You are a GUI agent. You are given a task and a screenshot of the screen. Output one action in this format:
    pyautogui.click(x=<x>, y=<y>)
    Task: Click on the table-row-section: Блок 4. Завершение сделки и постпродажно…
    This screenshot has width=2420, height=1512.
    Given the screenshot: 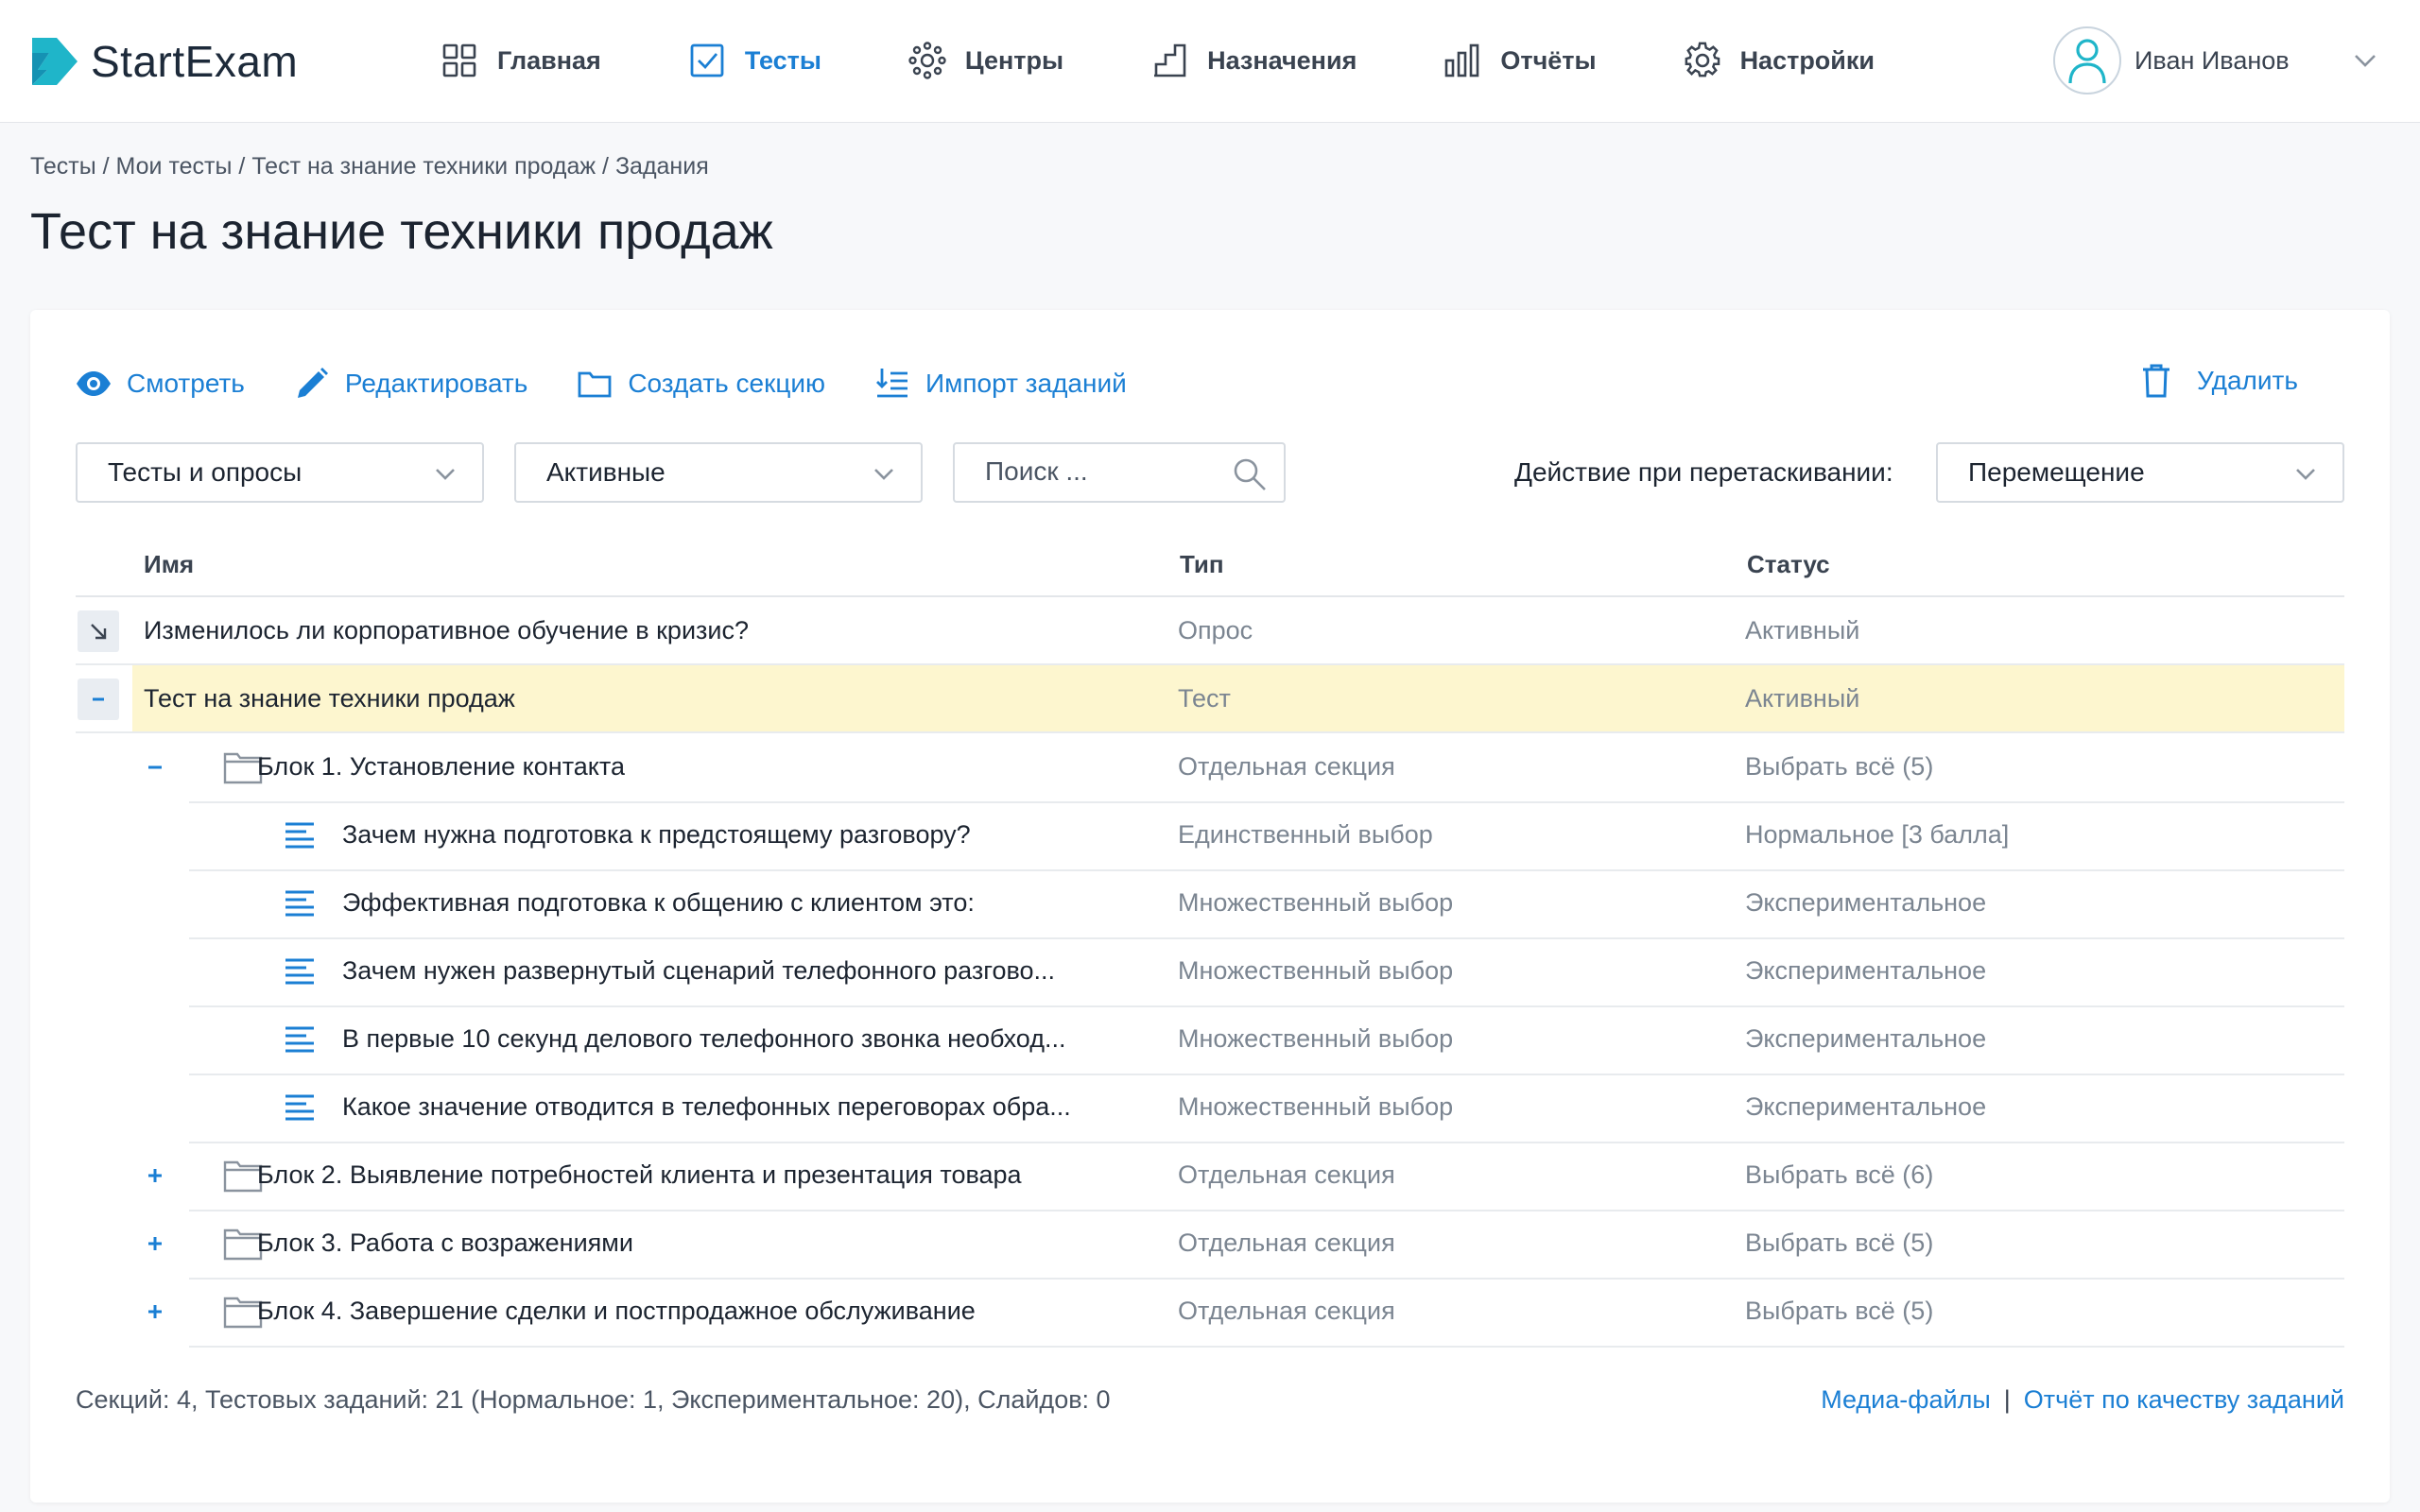 What is the action you would take?
    pyautogui.click(x=1210, y=1313)
    